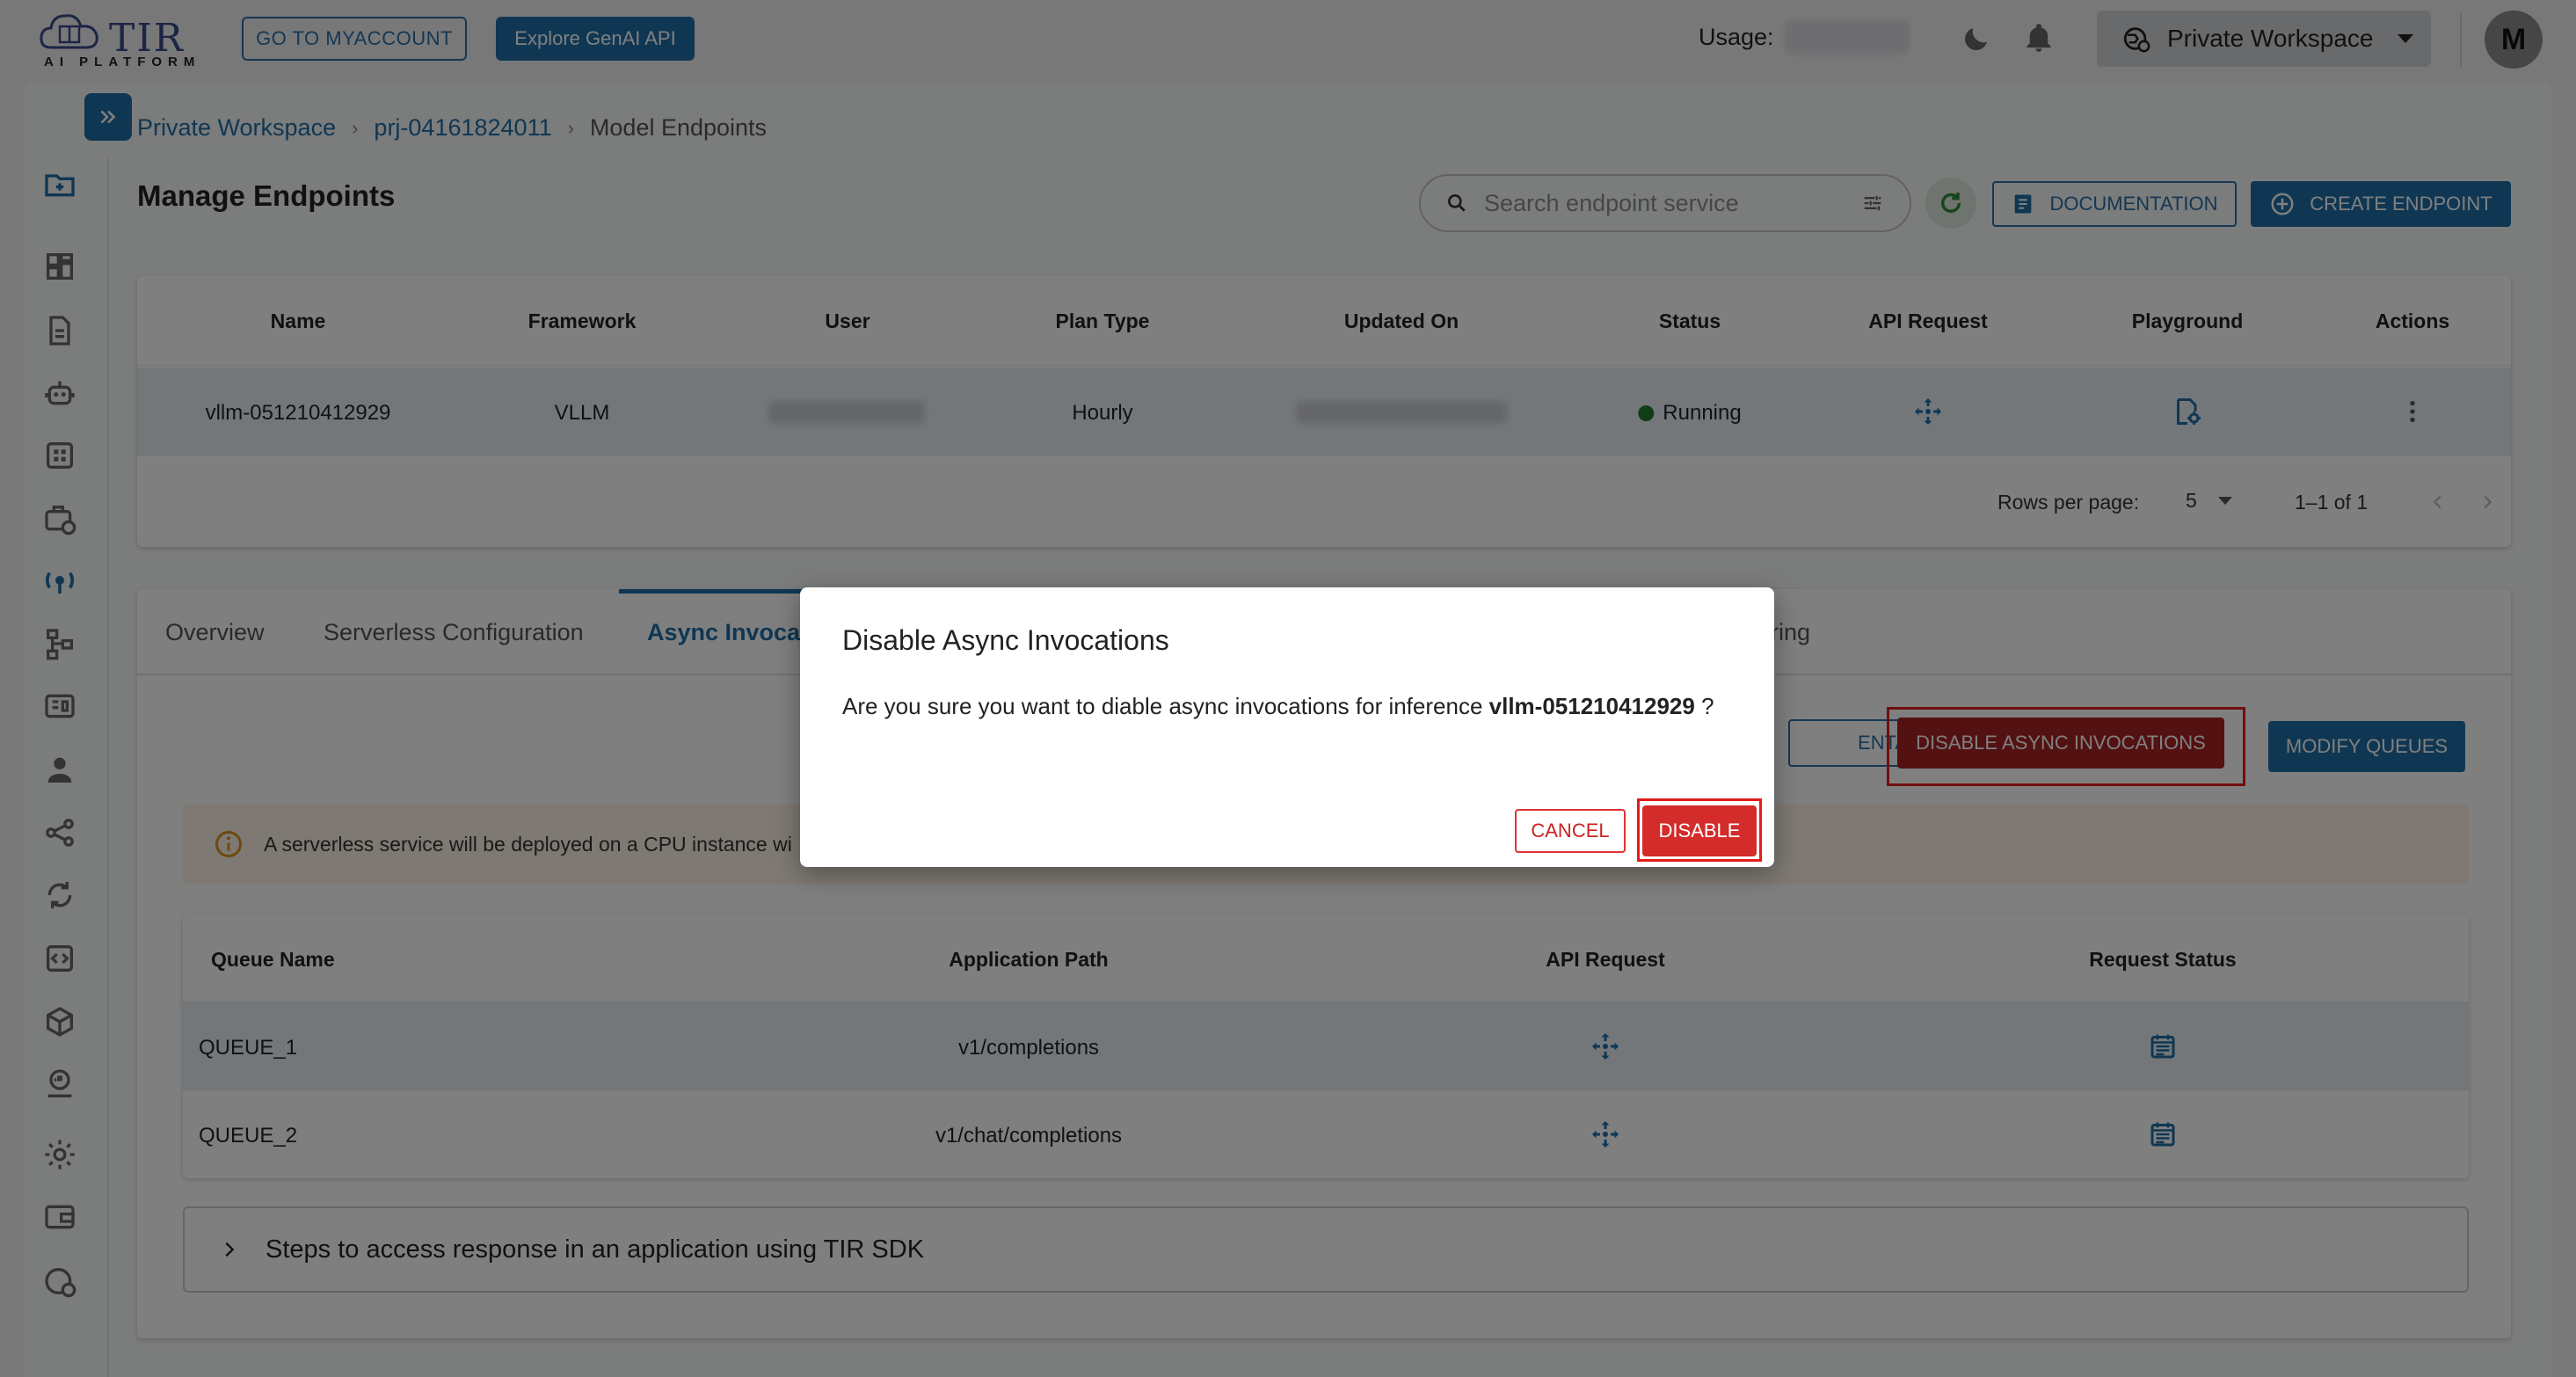 This screenshot has height=1377, width=2576. What do you see at coordinates (1699, 830) in the screenshot?
I see `disable-button: DISABLE` at bounding box center [1699, 830].